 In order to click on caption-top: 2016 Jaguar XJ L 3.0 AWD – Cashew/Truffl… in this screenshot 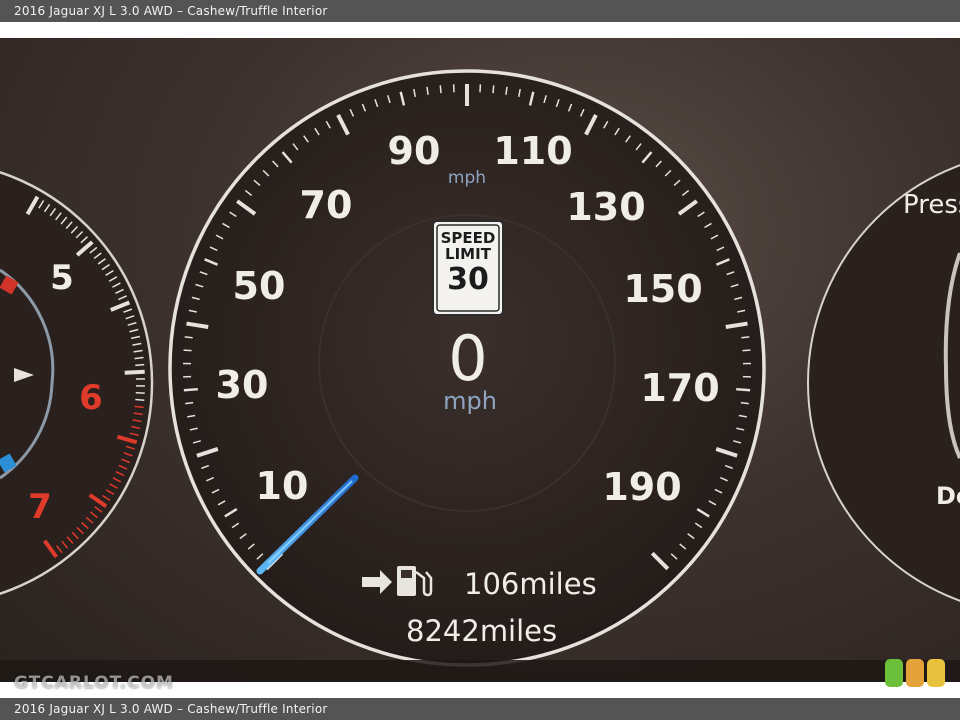, I will do `click(480, 11)`.